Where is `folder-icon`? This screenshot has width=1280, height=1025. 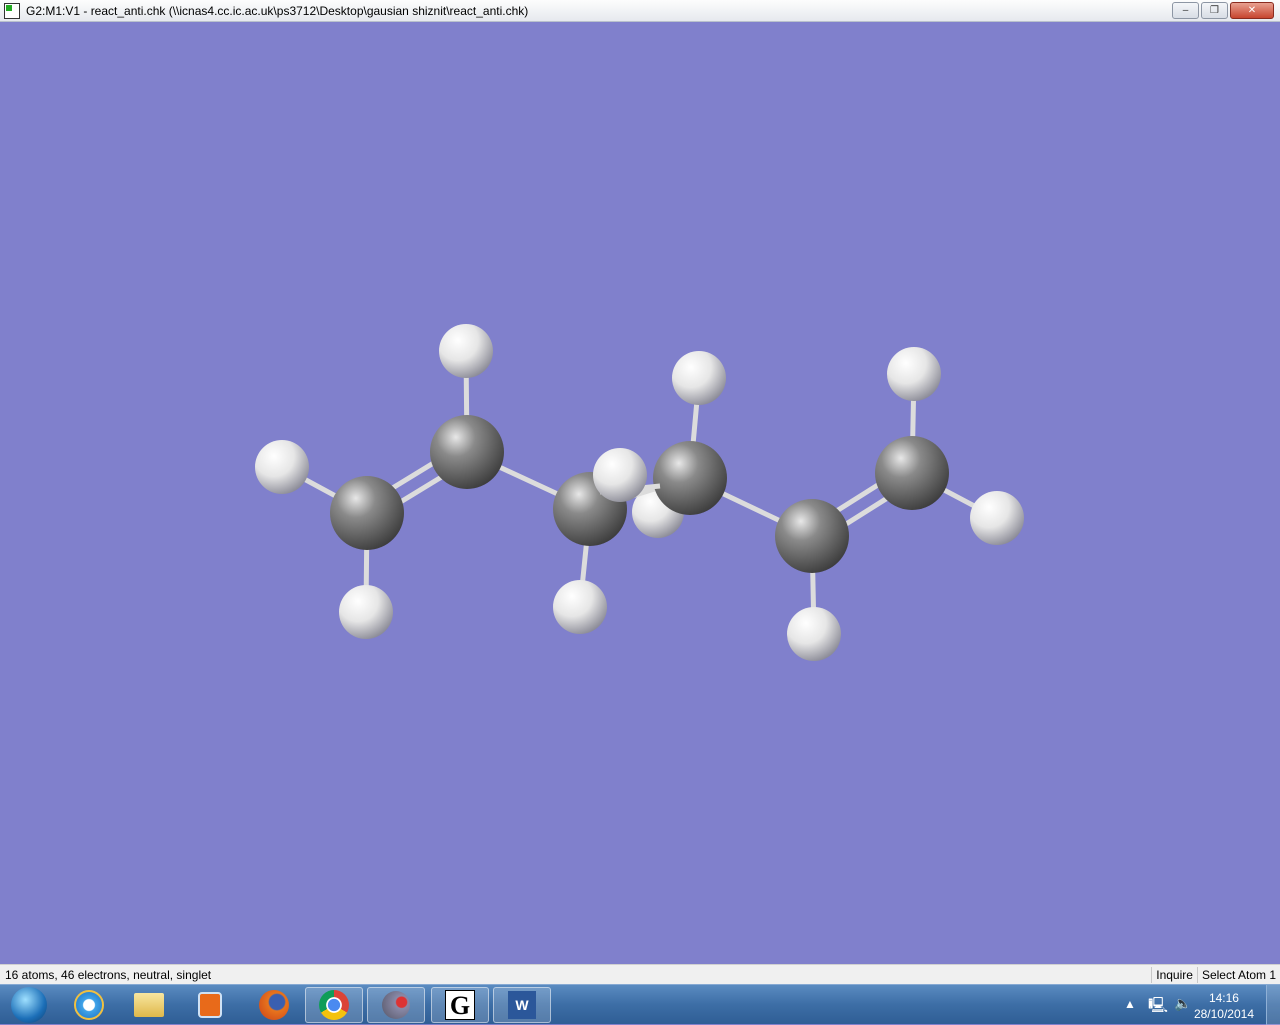 folder-icon is located at coordinates (149, 1005).